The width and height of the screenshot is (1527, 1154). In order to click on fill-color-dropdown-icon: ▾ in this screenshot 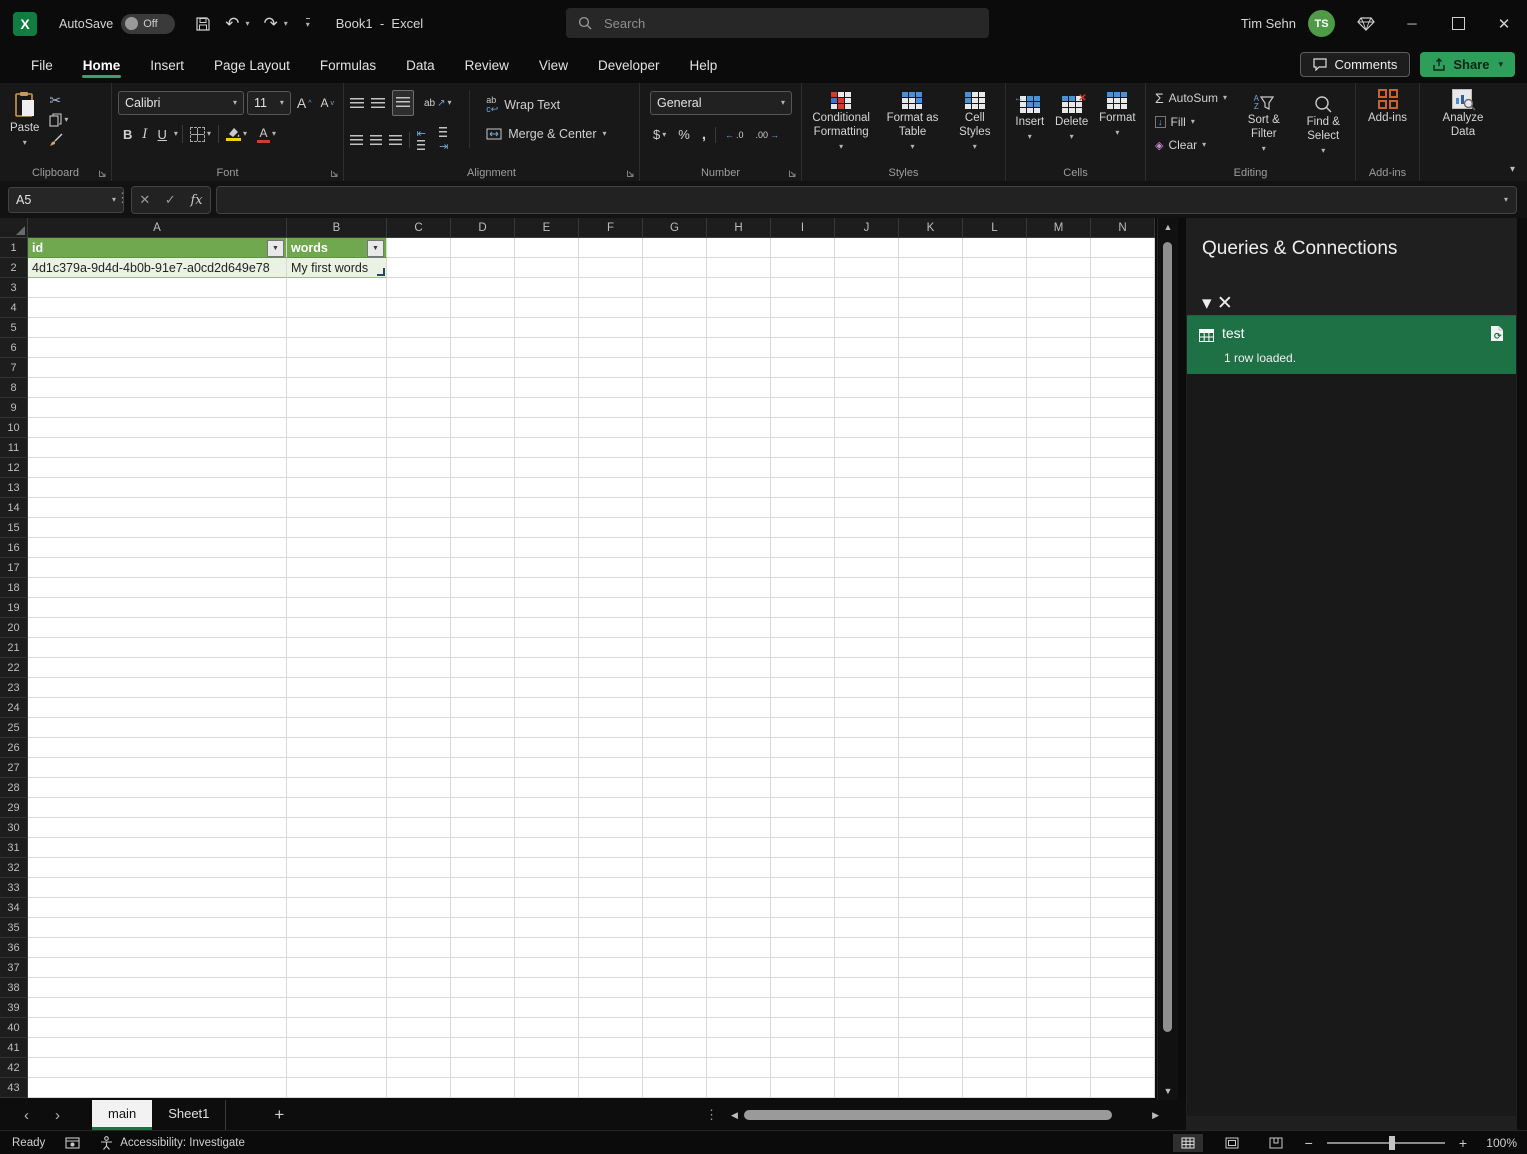, I will do `click(245, 134)`.